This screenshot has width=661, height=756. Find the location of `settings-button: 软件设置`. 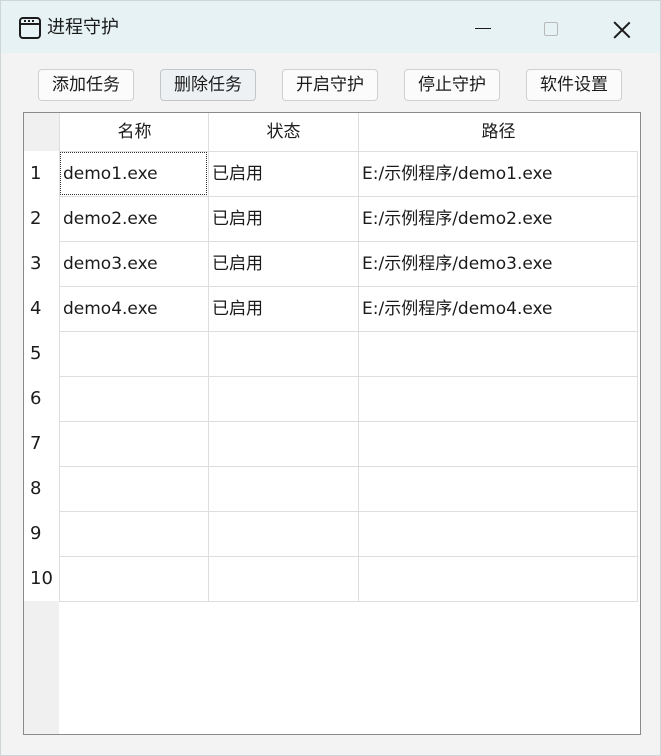

settings-button: 软件设置 is located at coordinates (574, 85).